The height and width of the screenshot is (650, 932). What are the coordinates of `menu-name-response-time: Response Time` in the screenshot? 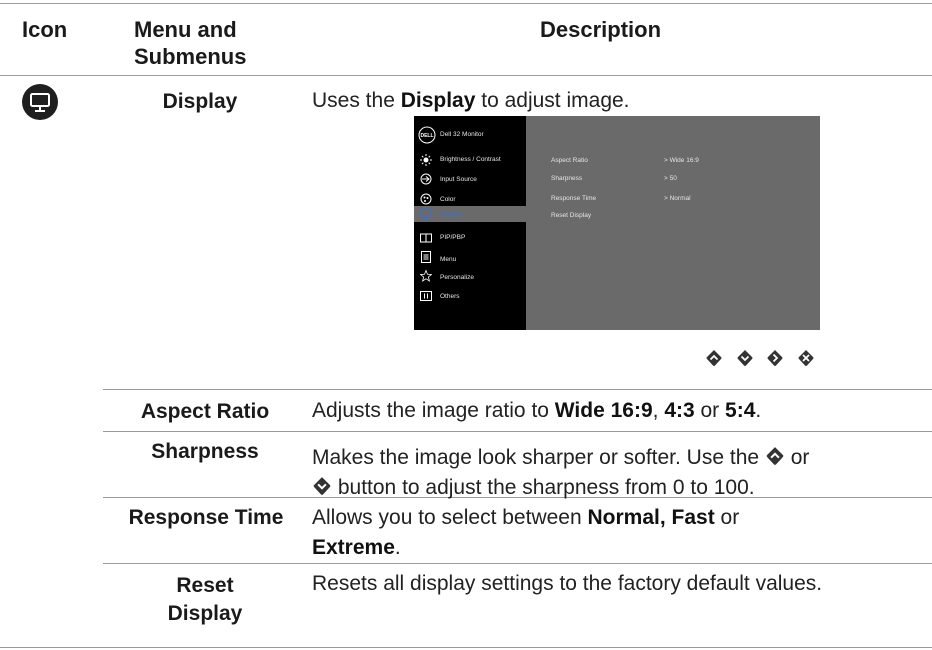 It's located at (206, 517).